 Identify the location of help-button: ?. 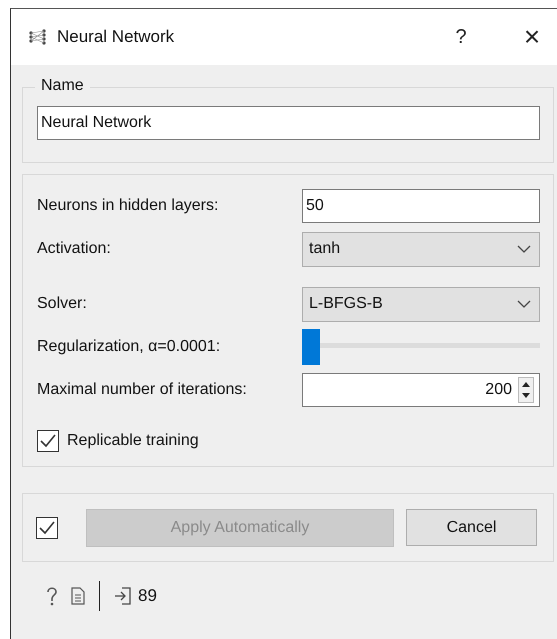
(461, 37).